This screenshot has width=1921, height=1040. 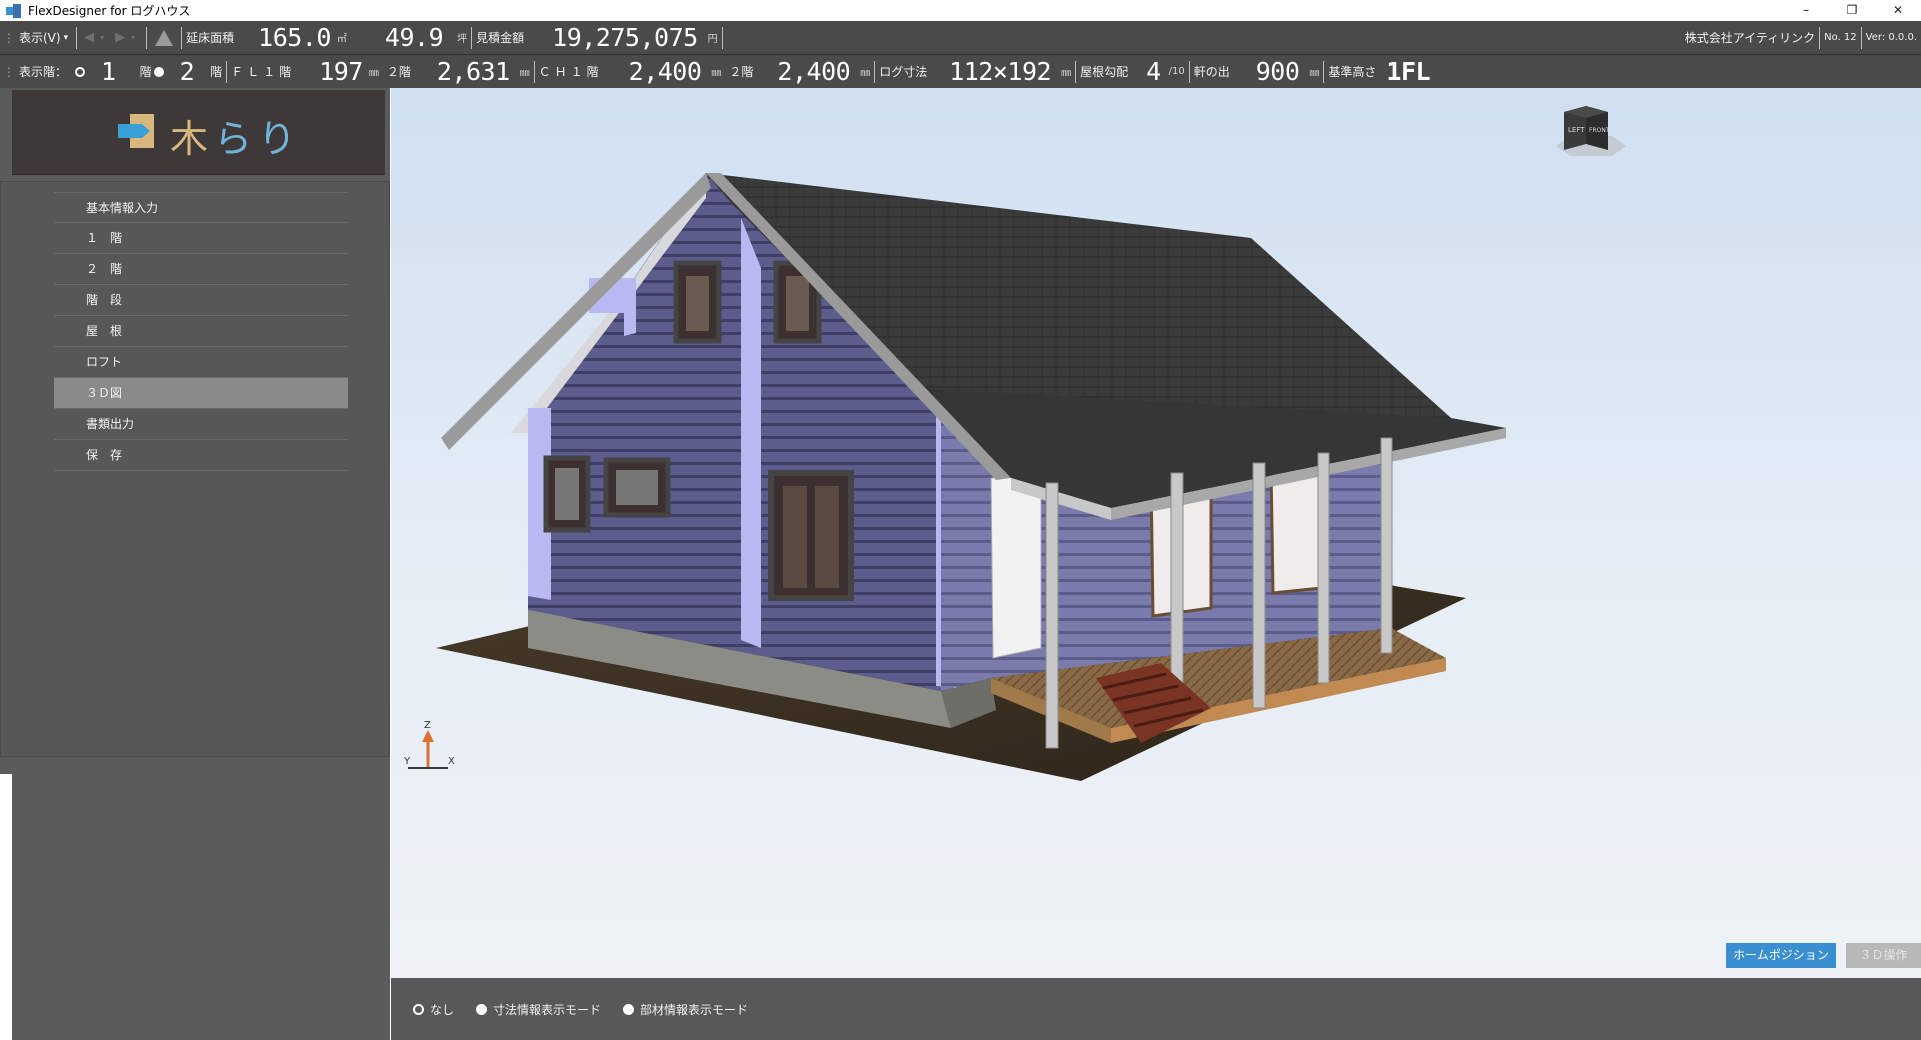 I want to click on menu-item-roof: 屋 根, so click(x=201, y=331).